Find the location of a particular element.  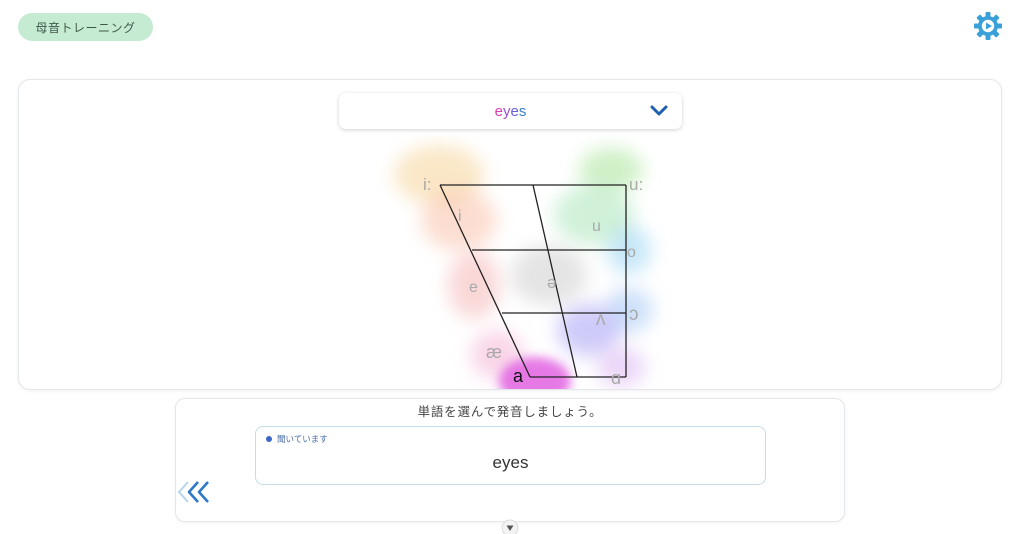

recognized-word: eyes is located at coordinates (510, 462).